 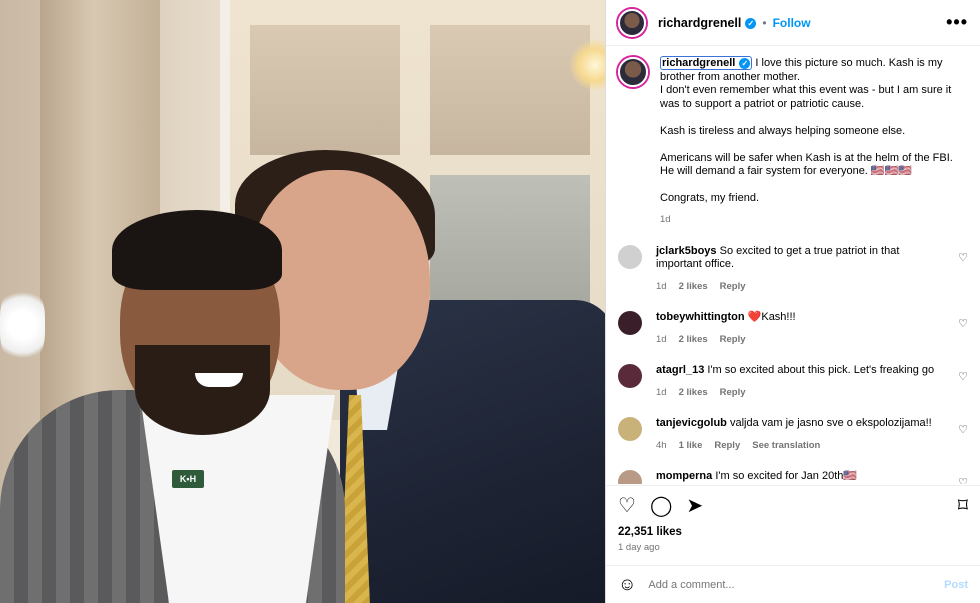 I want to click on post-button: Post, so click(x=956, y=585).